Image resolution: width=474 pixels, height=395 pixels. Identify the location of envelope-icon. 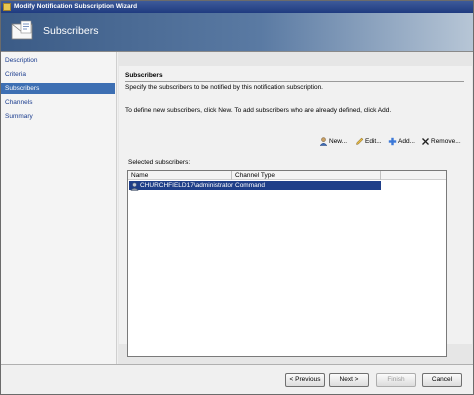
(22, 30).